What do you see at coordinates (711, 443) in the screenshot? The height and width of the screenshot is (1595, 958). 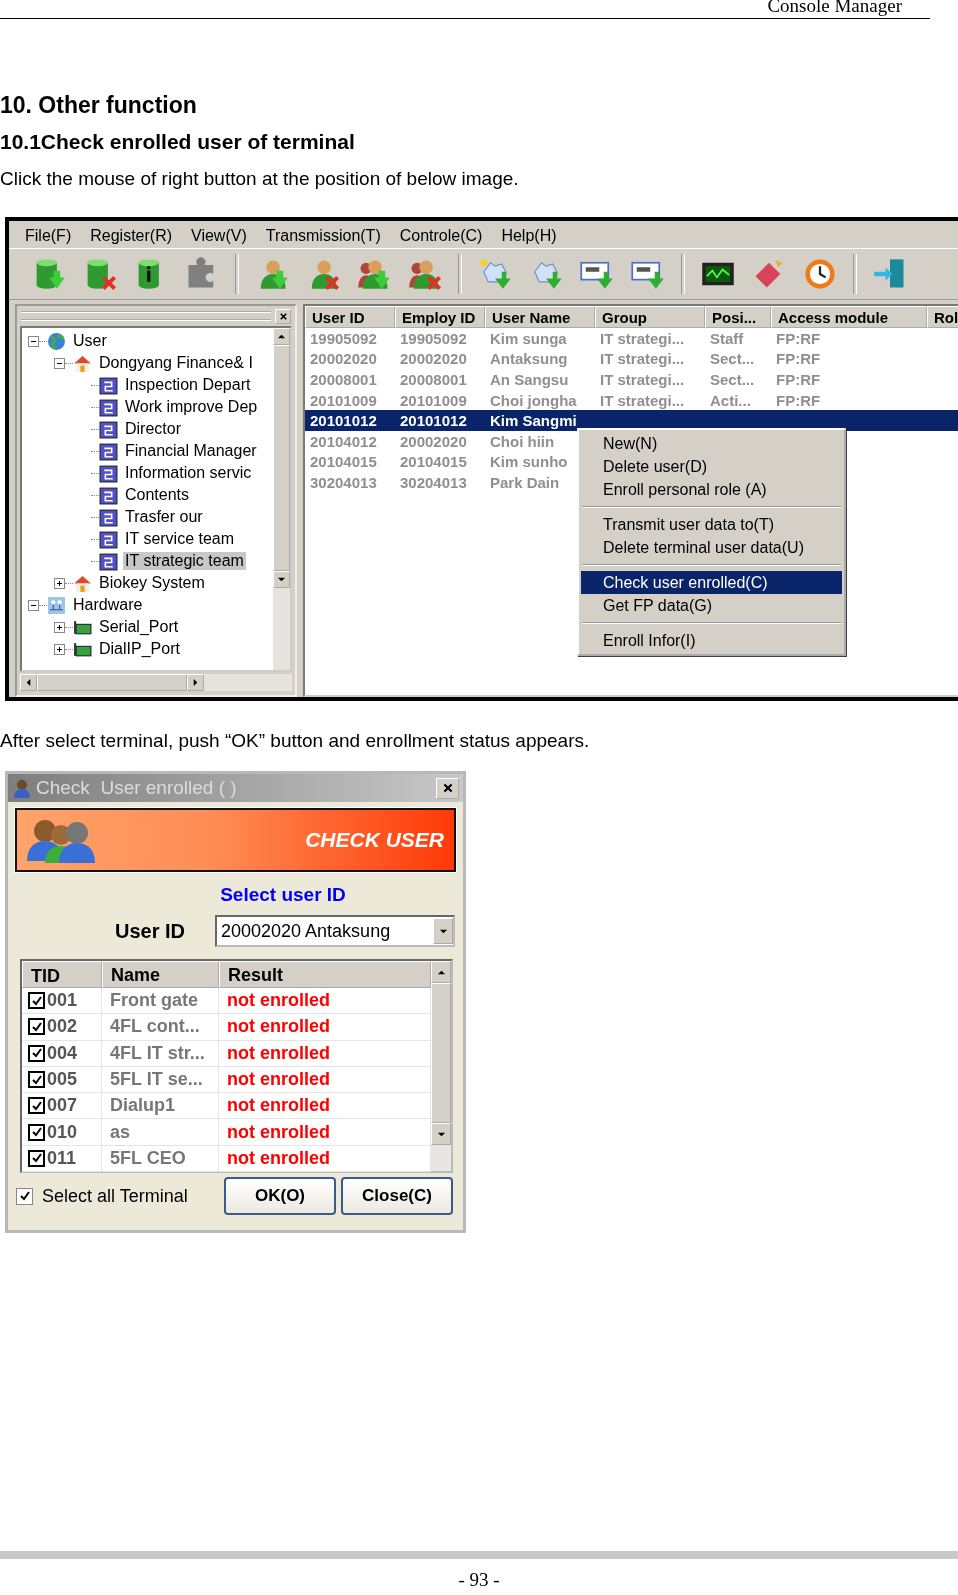 I see `menu-item: New(N)` at bounding box center [711, 443].